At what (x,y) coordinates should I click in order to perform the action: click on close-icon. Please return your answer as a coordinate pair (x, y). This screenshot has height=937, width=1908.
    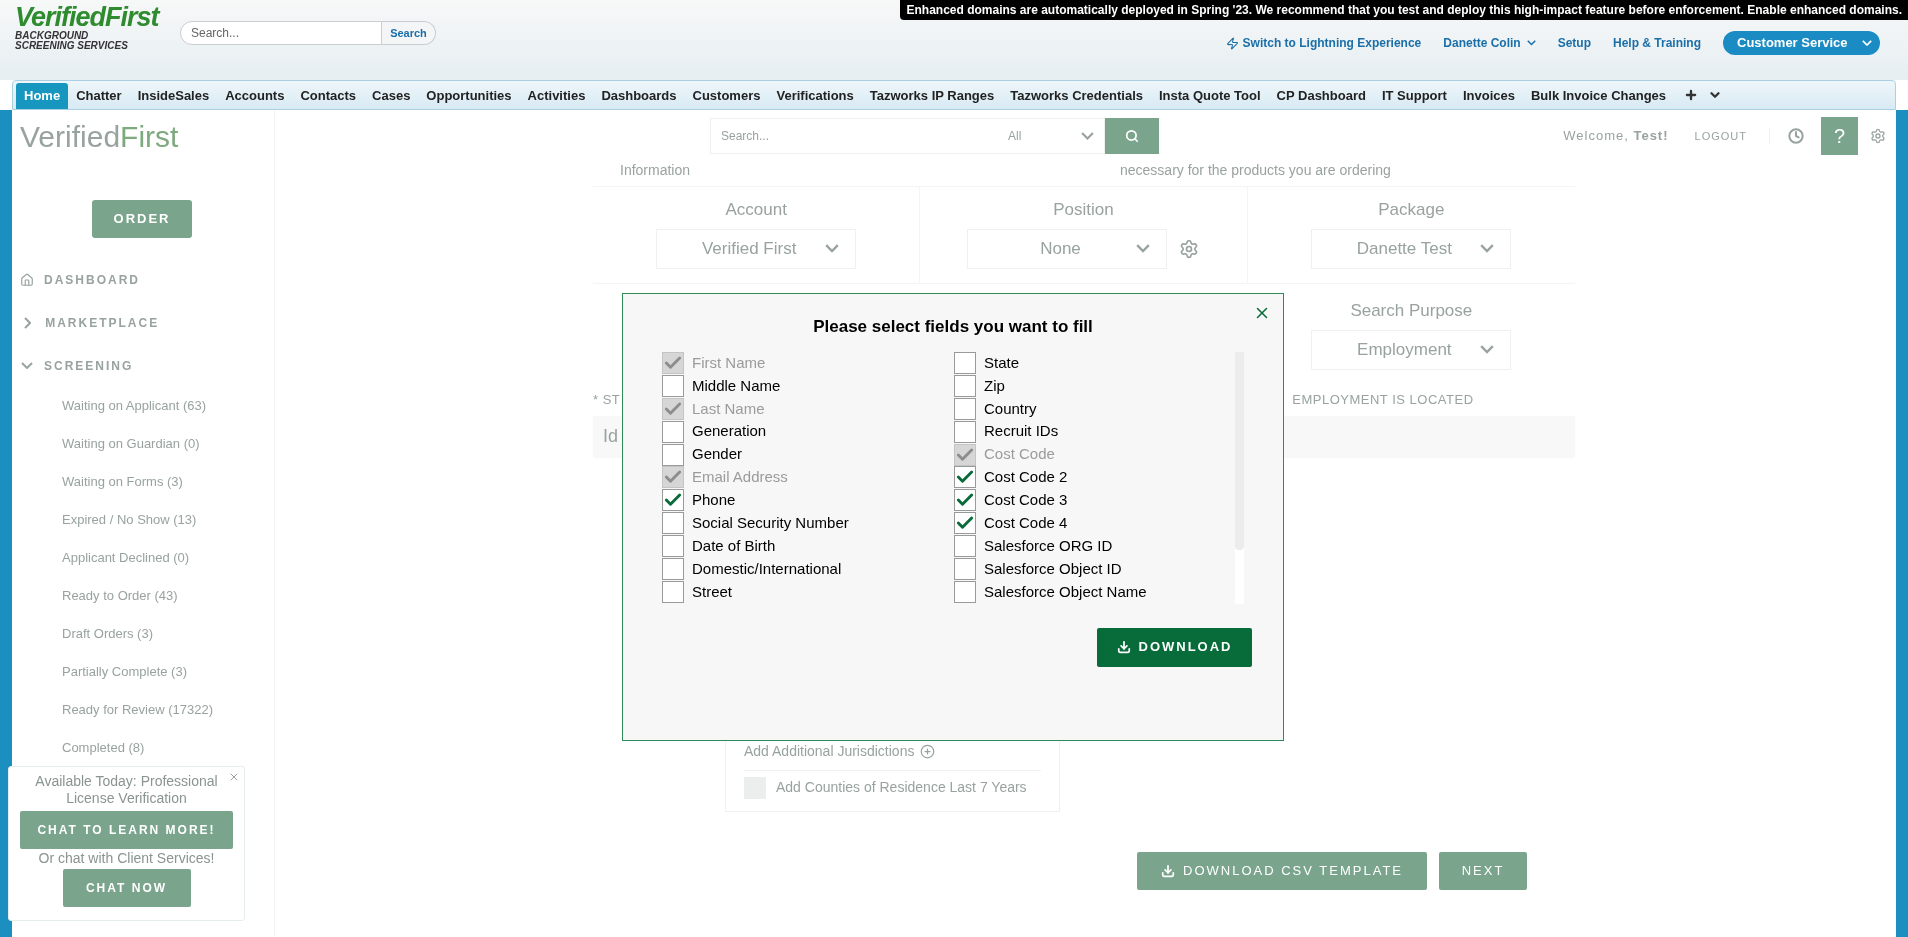
    Looking at the image, I should click on (234, 777).